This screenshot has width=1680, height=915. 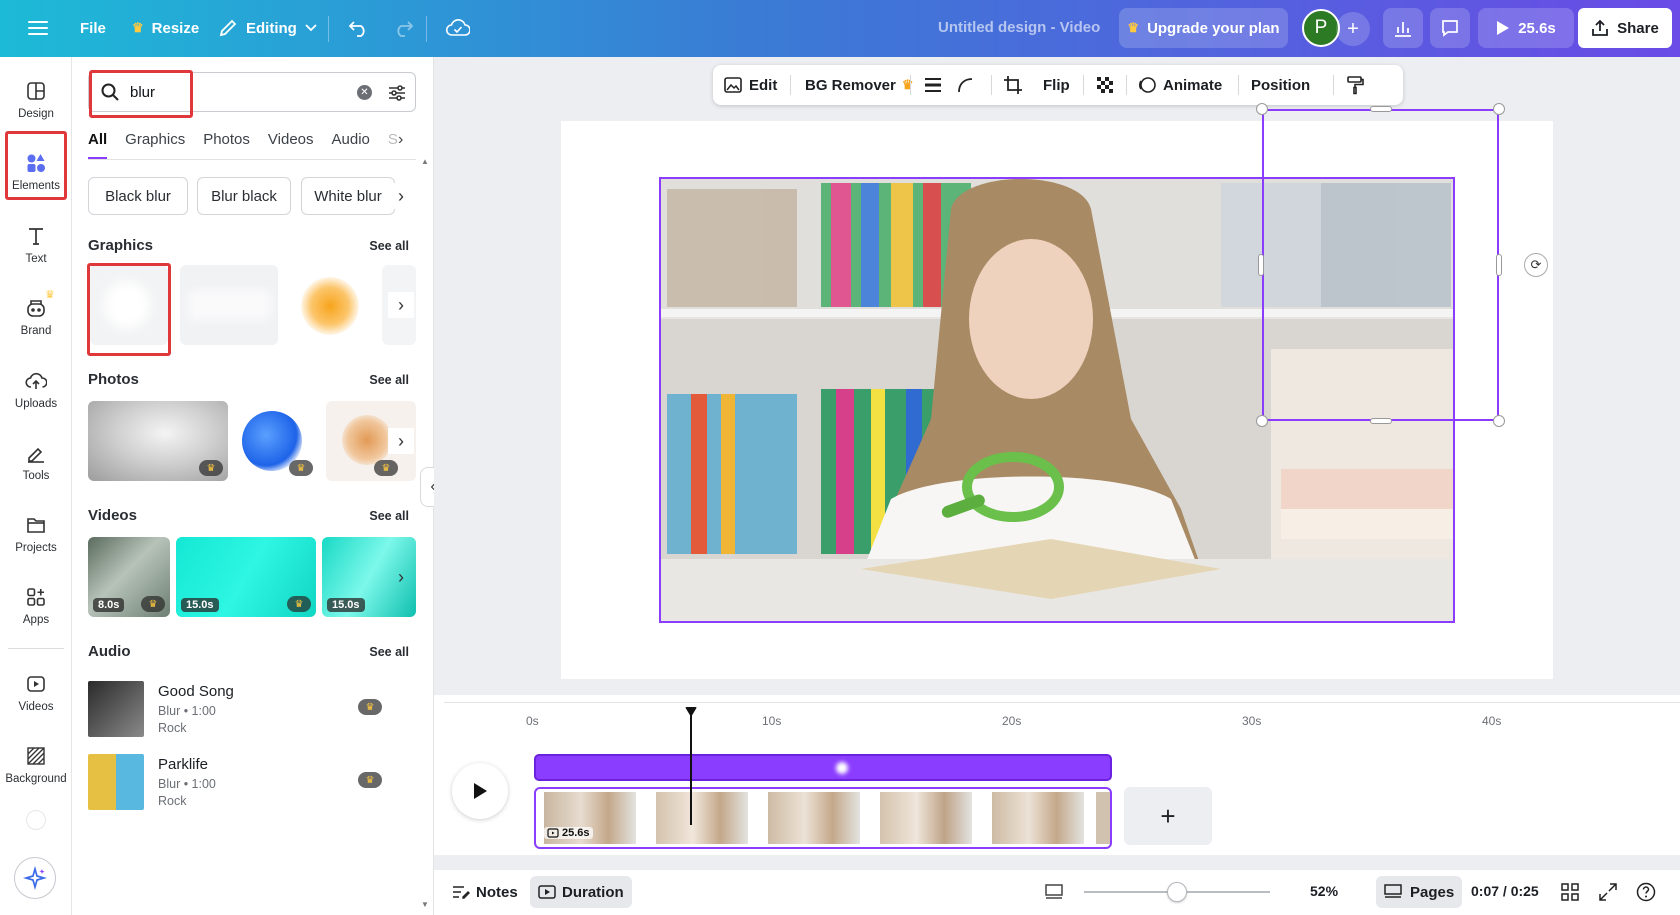 I want to click on present-button: 25.6s, so click(x=1526, y=28).